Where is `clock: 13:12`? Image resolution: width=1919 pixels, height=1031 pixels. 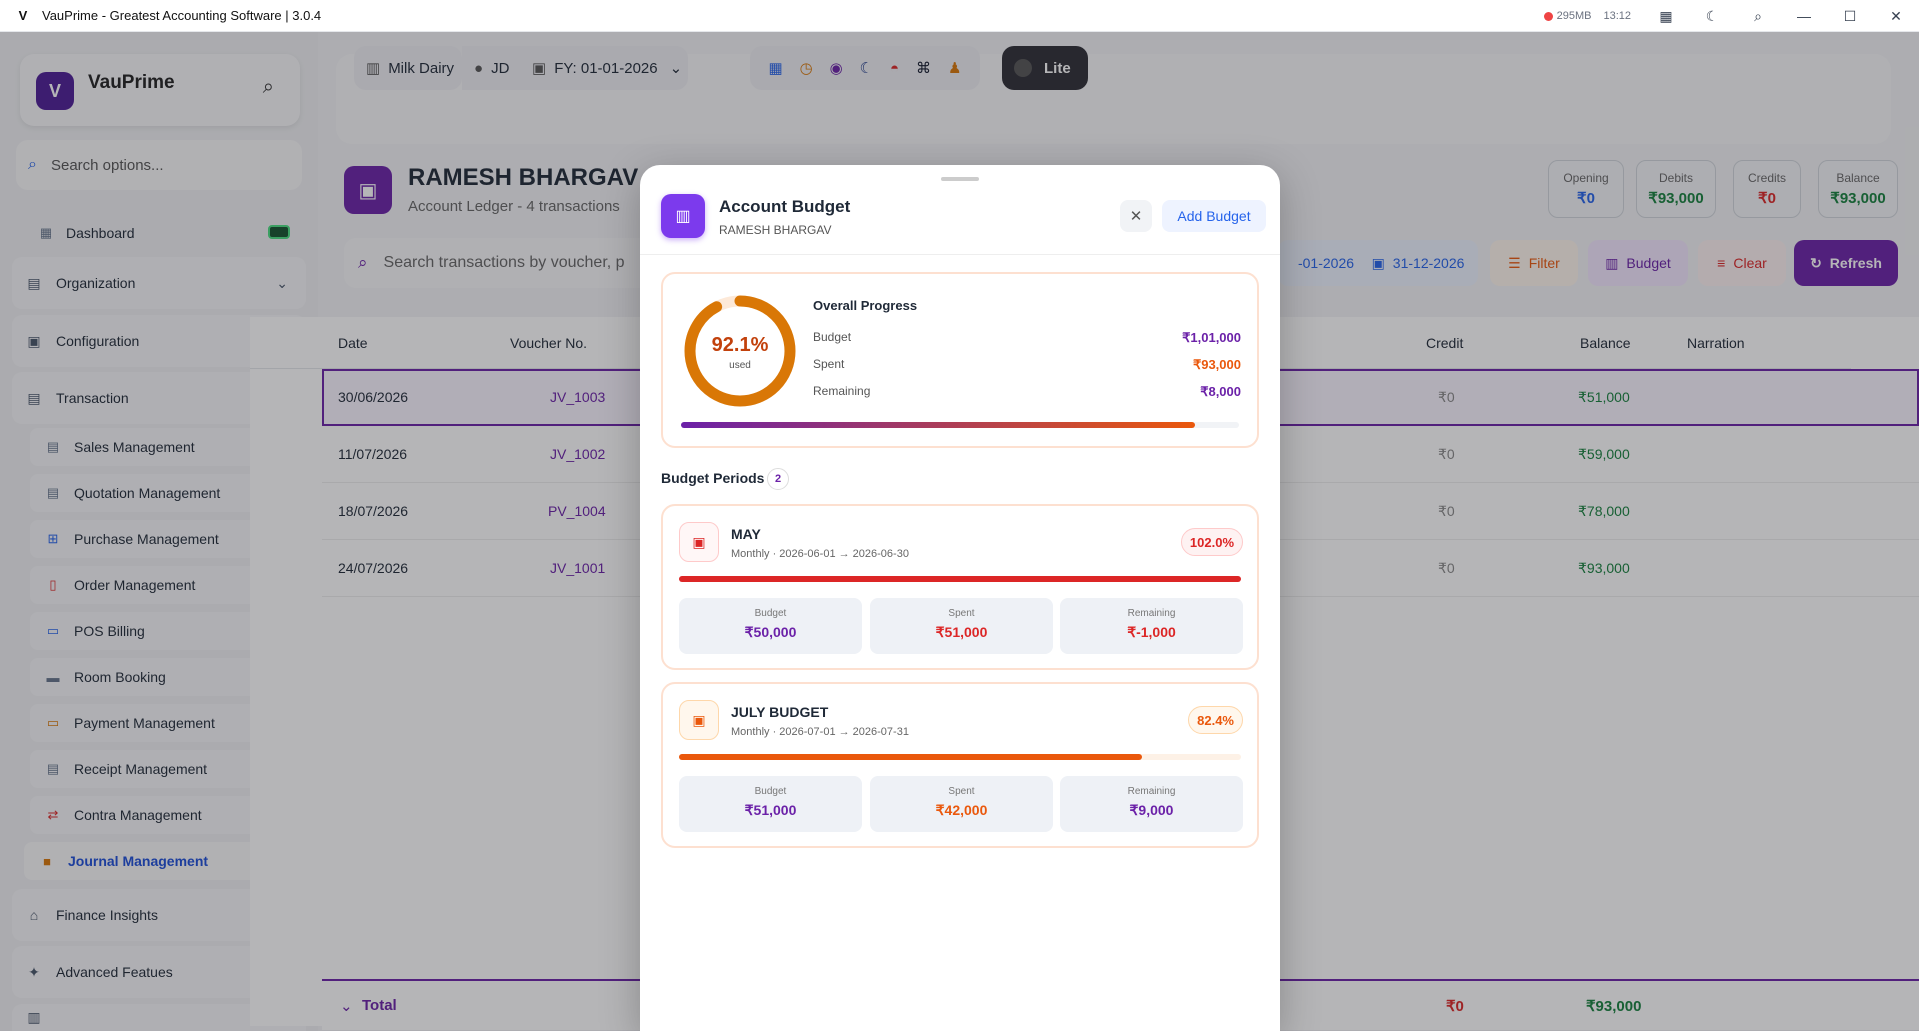 clock: 13:12 is located at coordinates (1617, 16).